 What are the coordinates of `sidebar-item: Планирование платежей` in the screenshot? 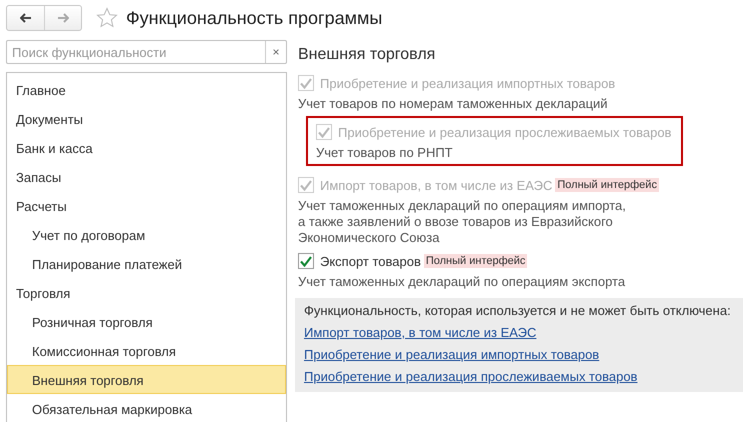 It's located at (146, 263).